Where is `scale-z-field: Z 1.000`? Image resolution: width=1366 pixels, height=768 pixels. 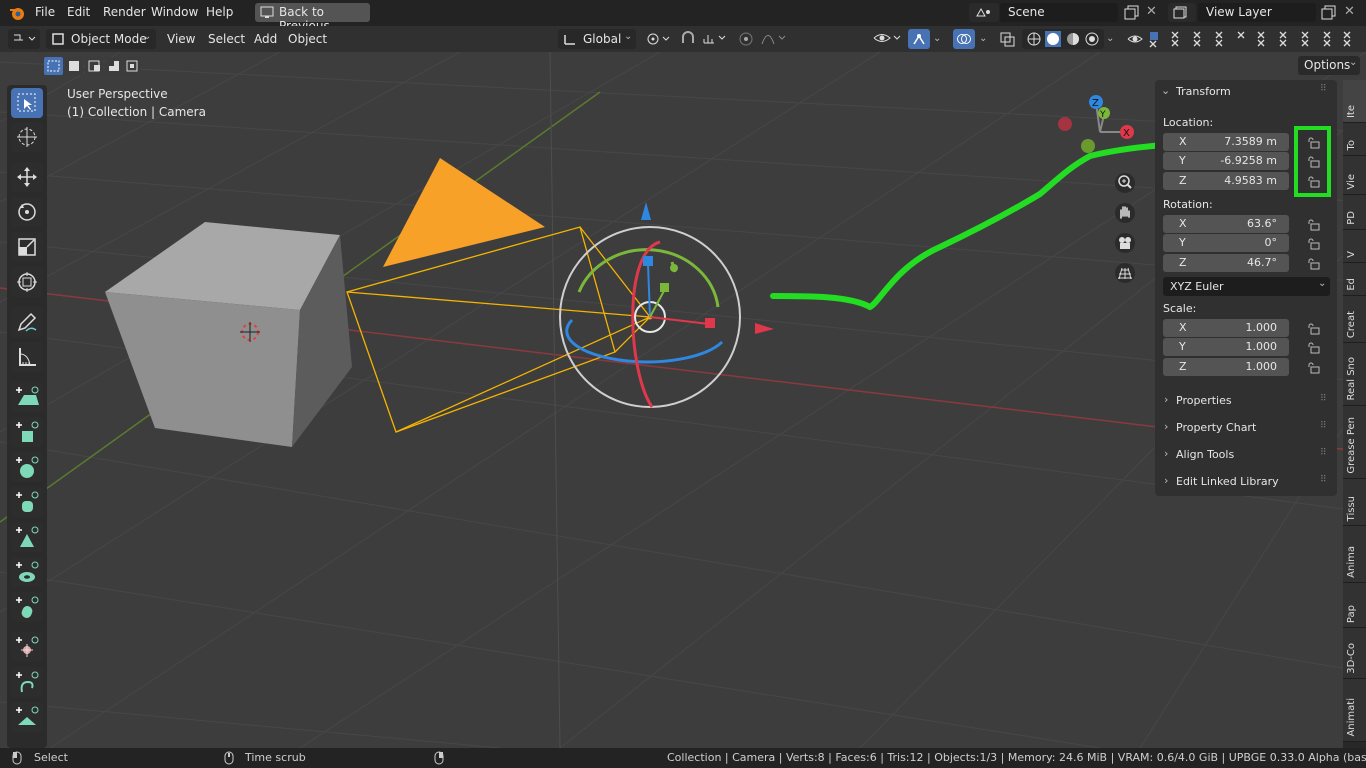 scale-z-field: Z 1.000 is located at coordinates (1226, 367).